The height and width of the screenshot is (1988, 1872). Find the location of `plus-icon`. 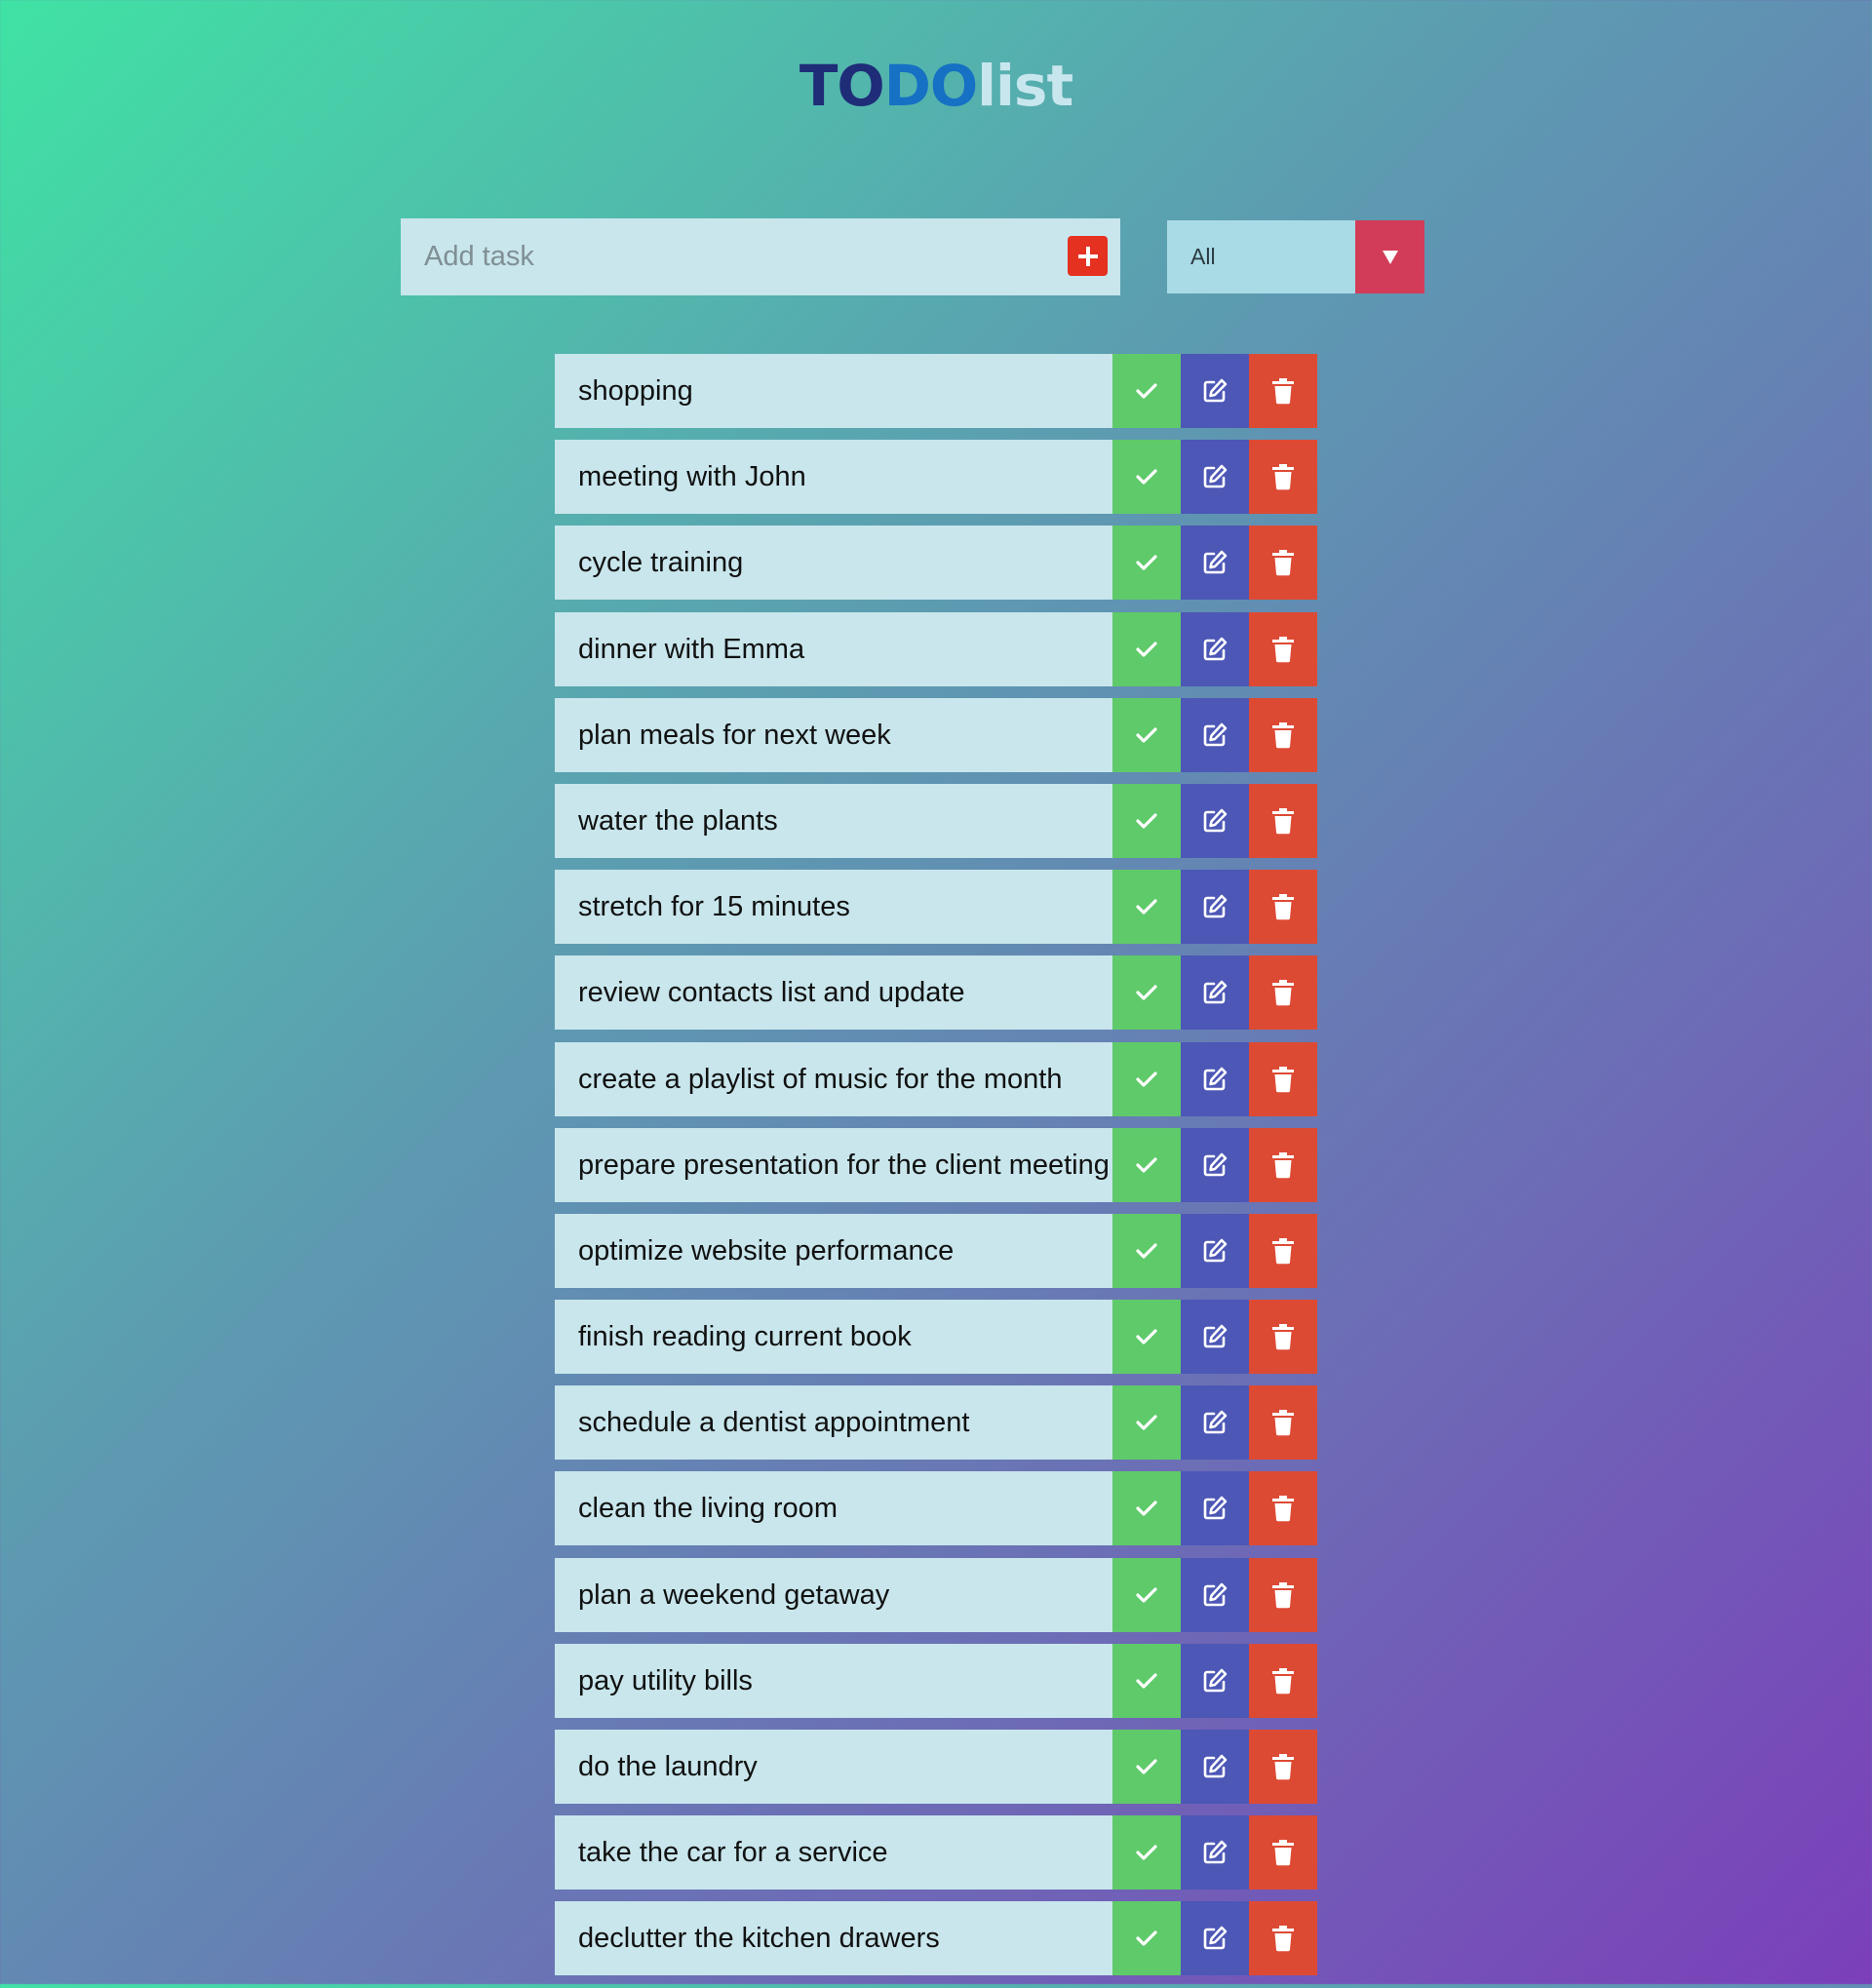

plus-icon is located at coordinates (1087, 256).